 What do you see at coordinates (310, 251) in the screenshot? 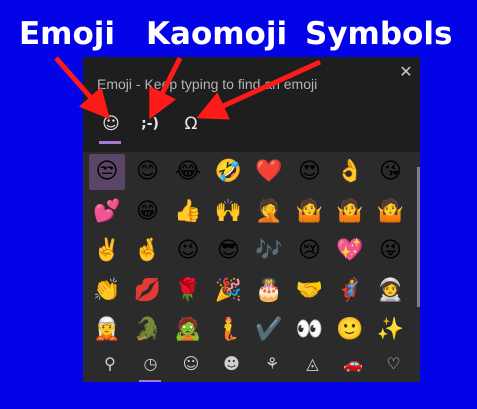
I see `emoji-cell: 😢` at bounding box center [310, 251].